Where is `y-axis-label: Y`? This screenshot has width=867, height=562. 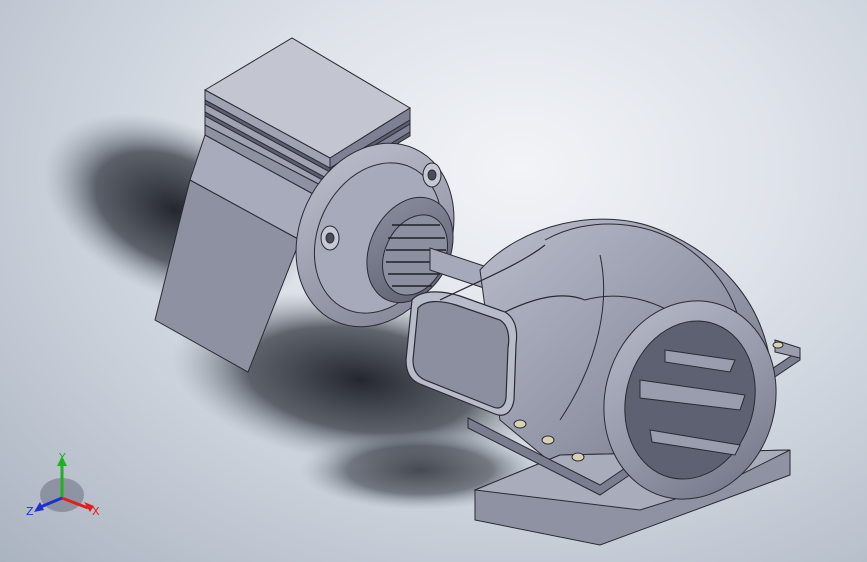 y-axis-label: Y is located at coordinates (62, 457).